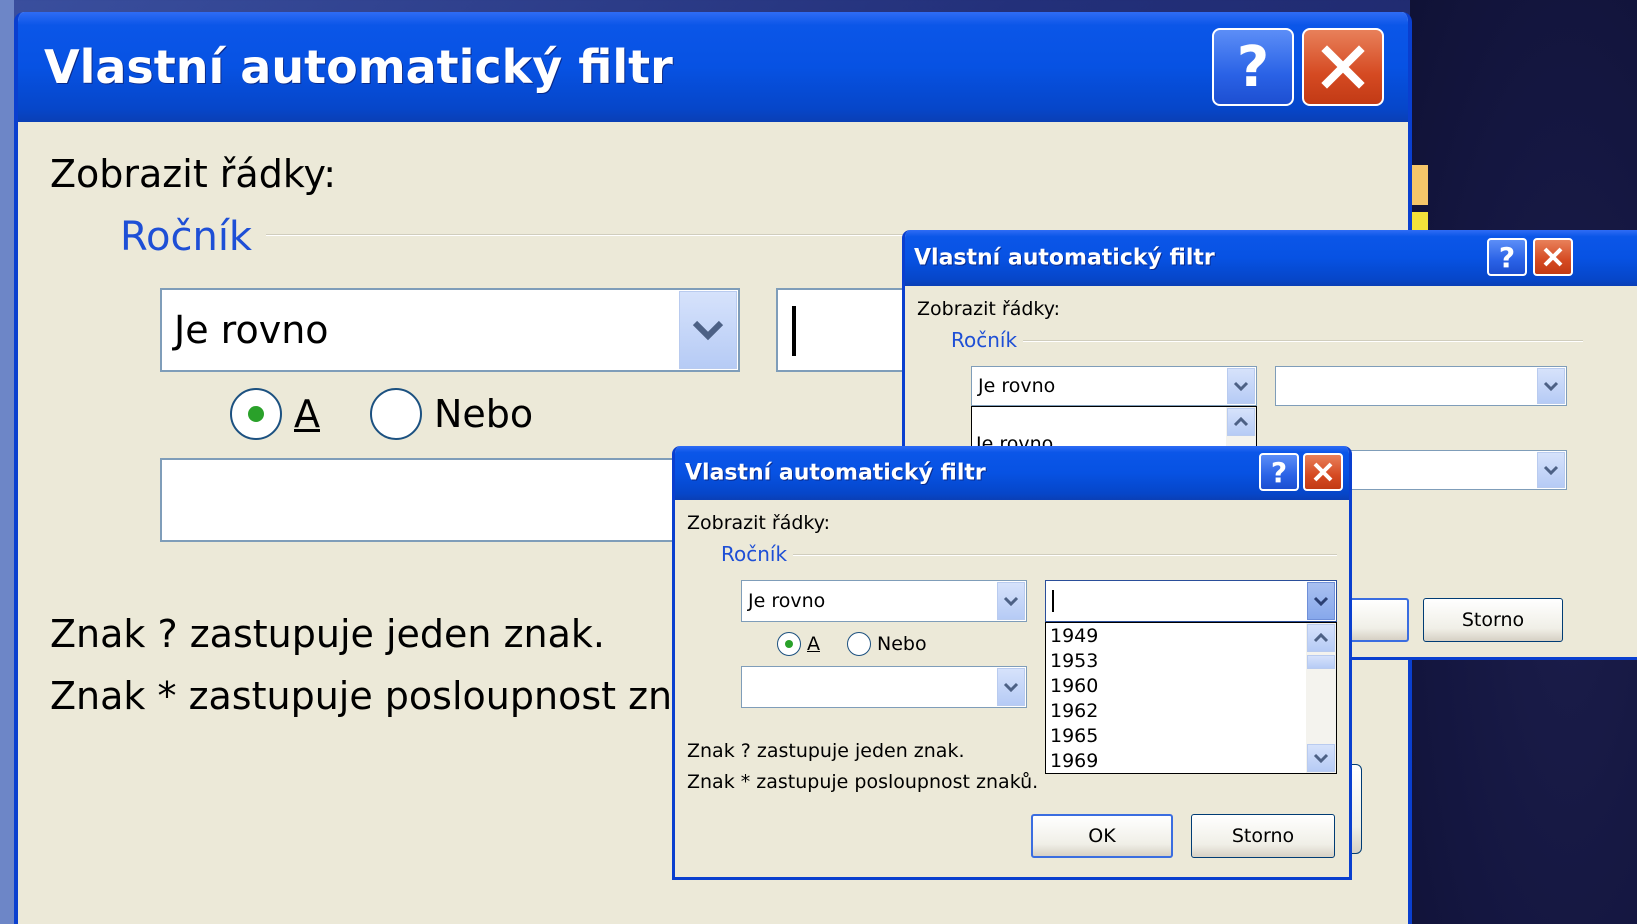 Image resolution: width=1637 pixels, height=924 pixels. Describe the element at coordinates (1065, 555) in the screenshot. I see `front-group-line` at that location.